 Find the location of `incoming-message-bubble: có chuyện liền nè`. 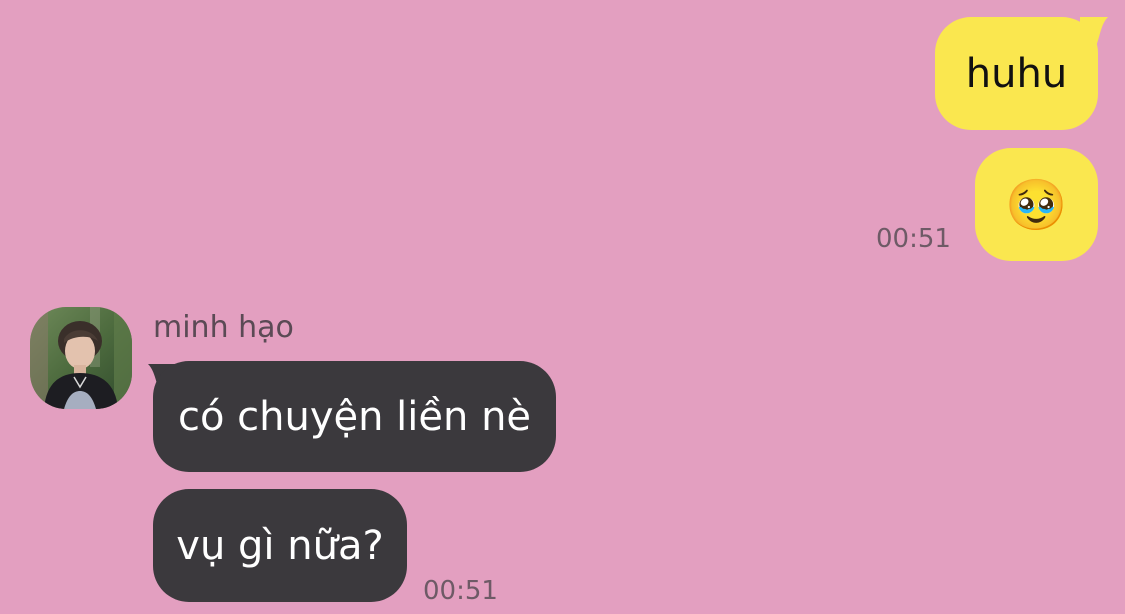

incoming-message-bubble: có chuyện liền nè is located at coordinates (354, 416).